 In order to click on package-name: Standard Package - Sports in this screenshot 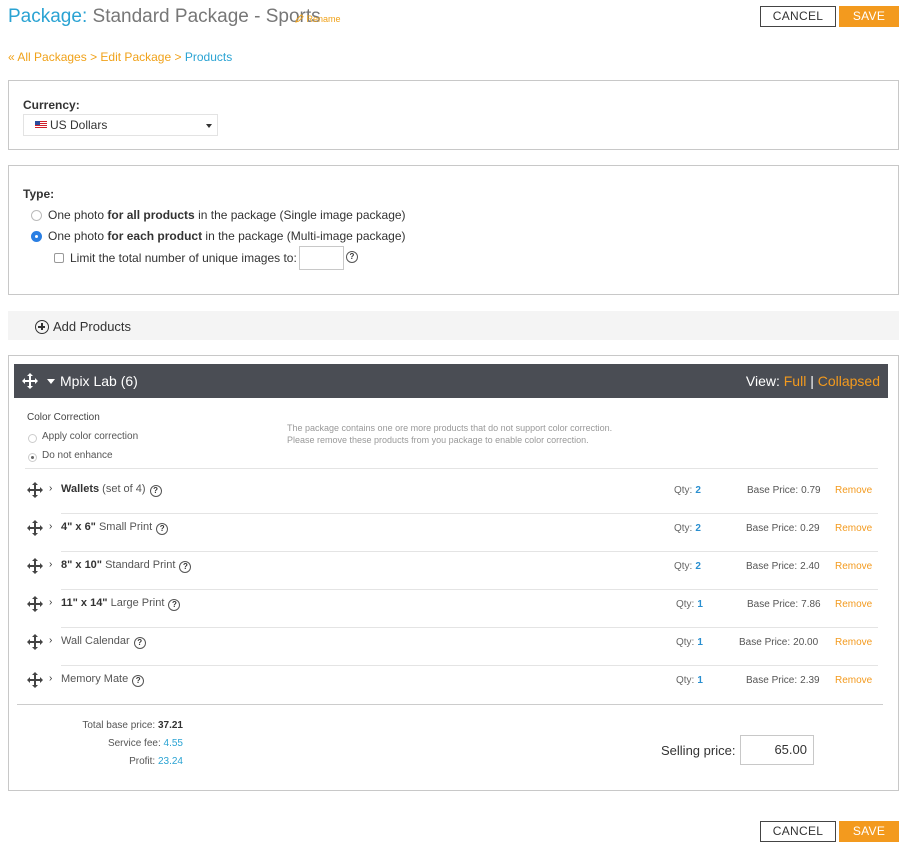, I will do `click(206, 16)`.